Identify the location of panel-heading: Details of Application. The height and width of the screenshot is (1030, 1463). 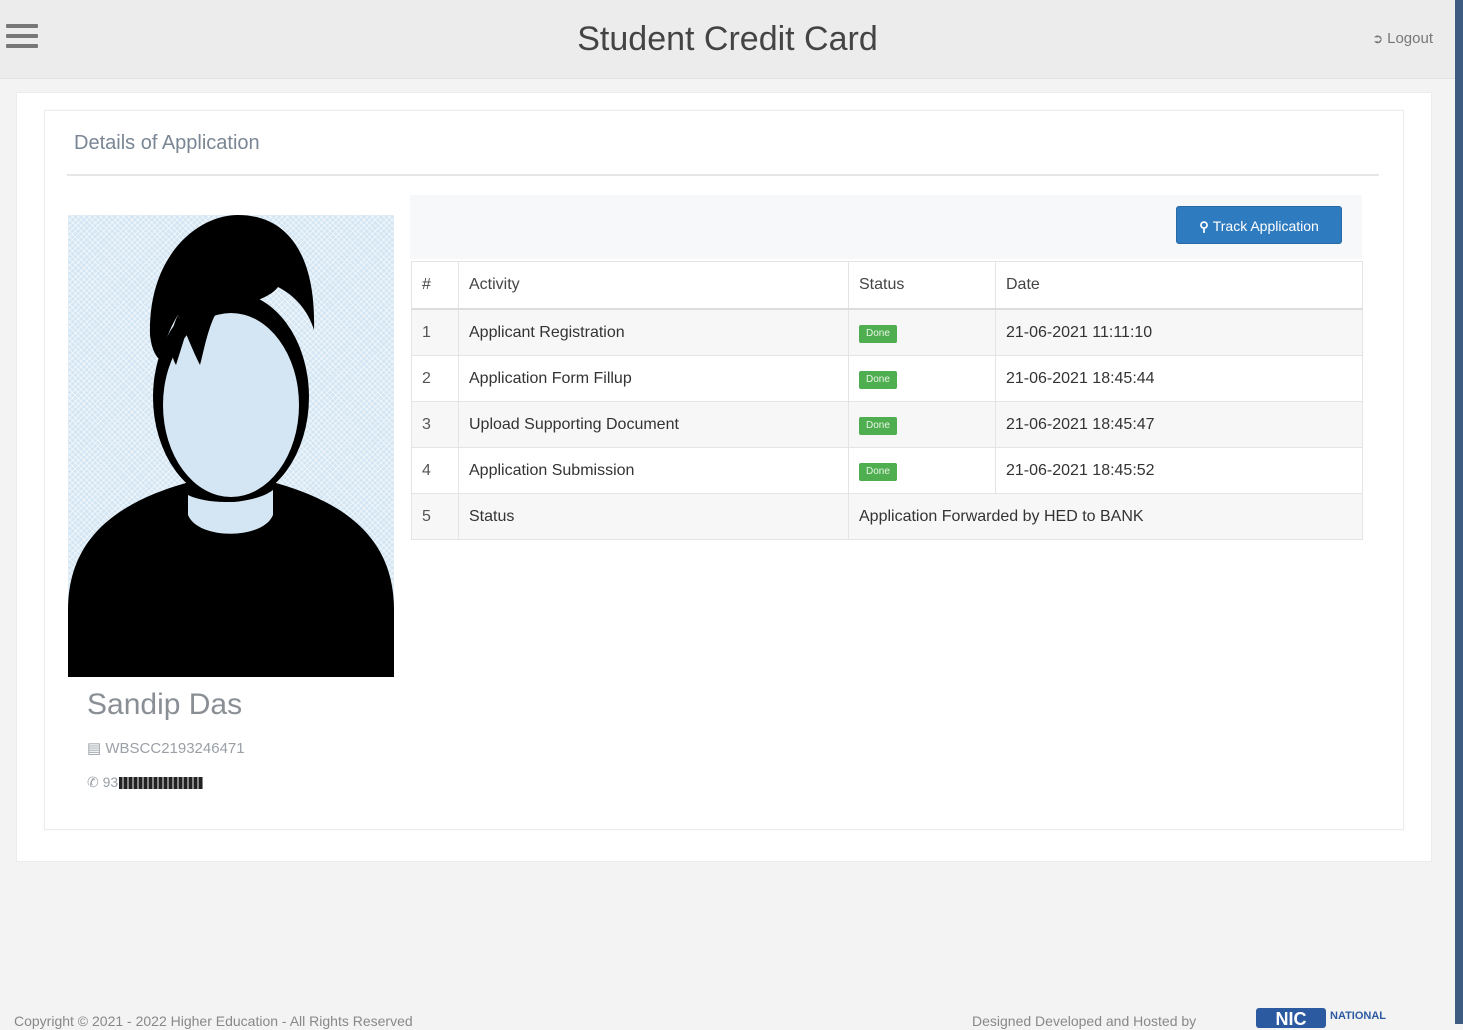
(167, 143).